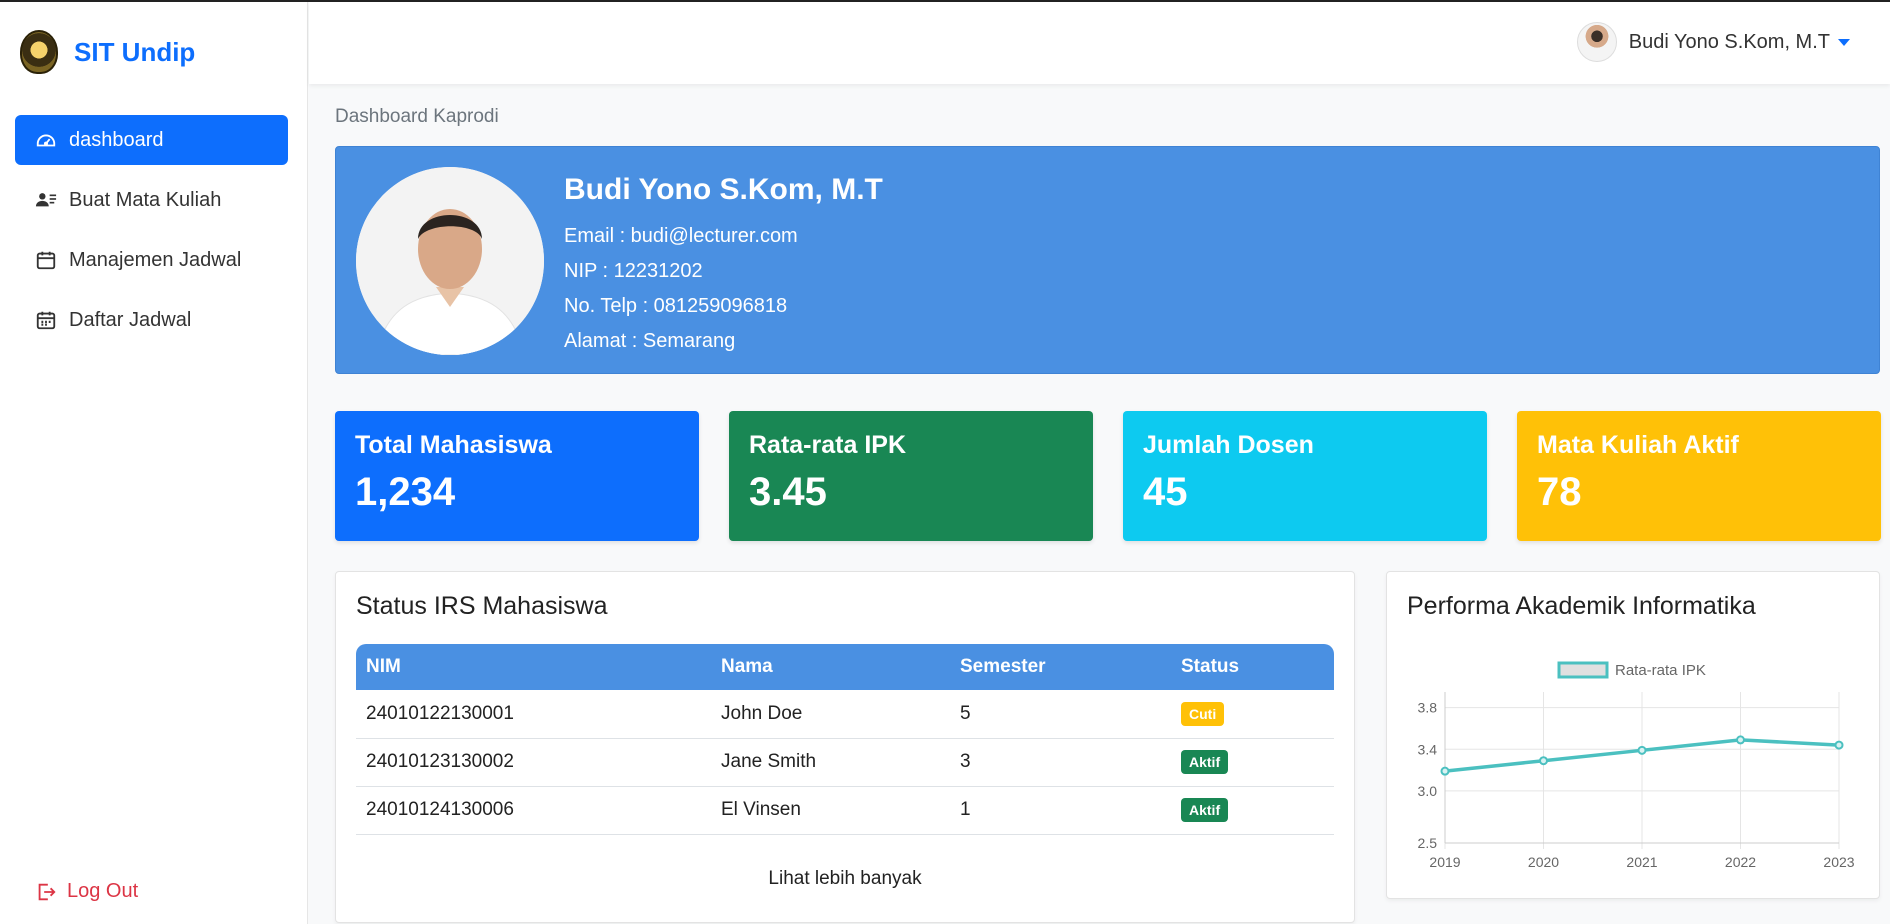  I want to click on cell-semester: 1, so click(1060, 810).